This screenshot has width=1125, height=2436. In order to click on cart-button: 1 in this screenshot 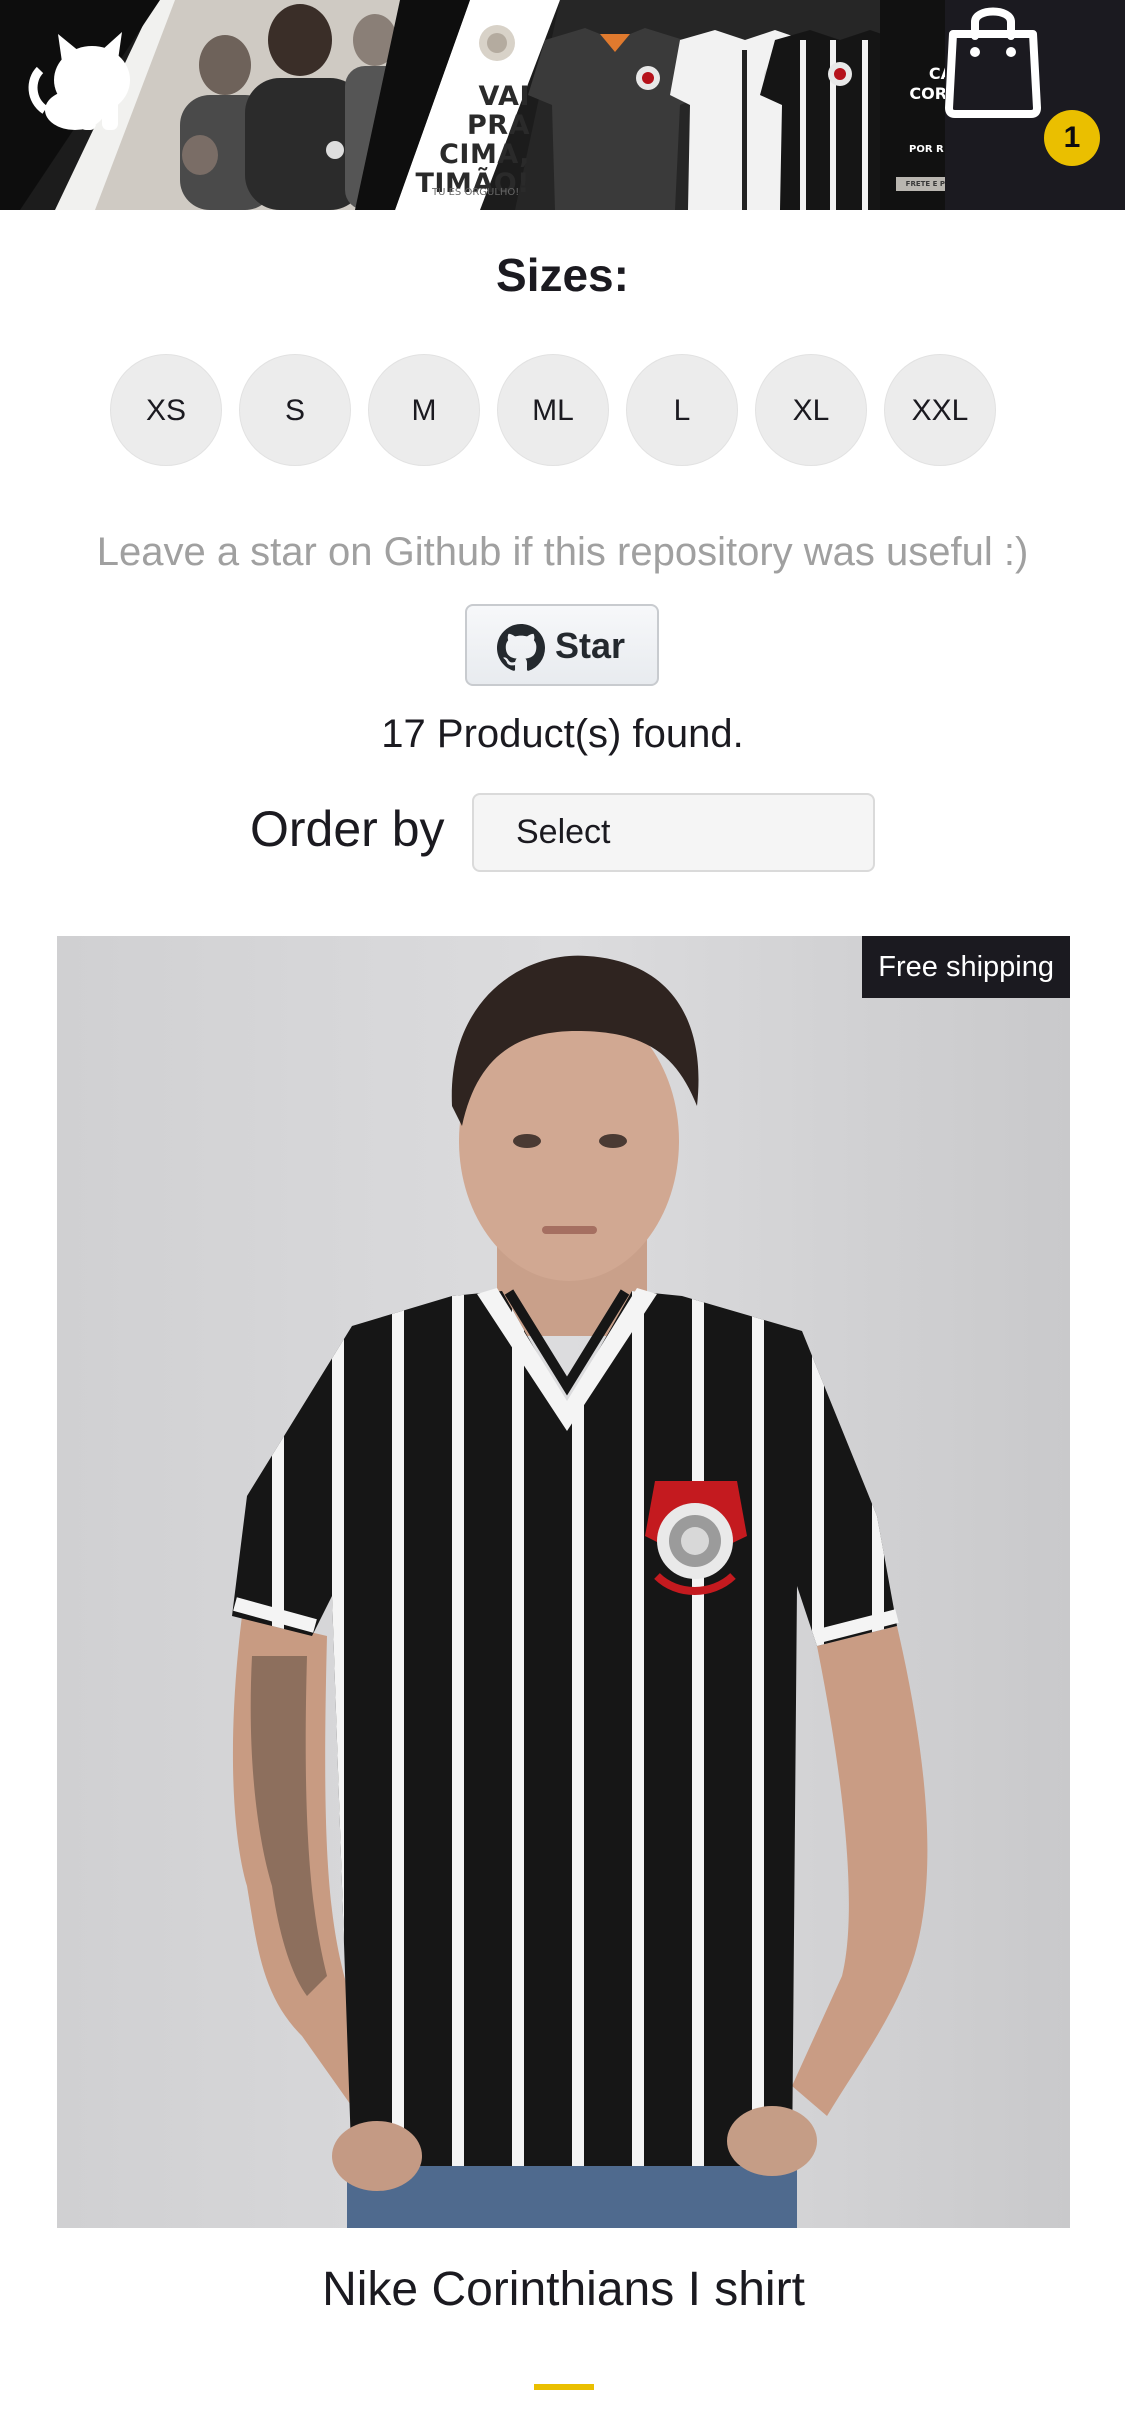, I will do `click(1035, 105)`.